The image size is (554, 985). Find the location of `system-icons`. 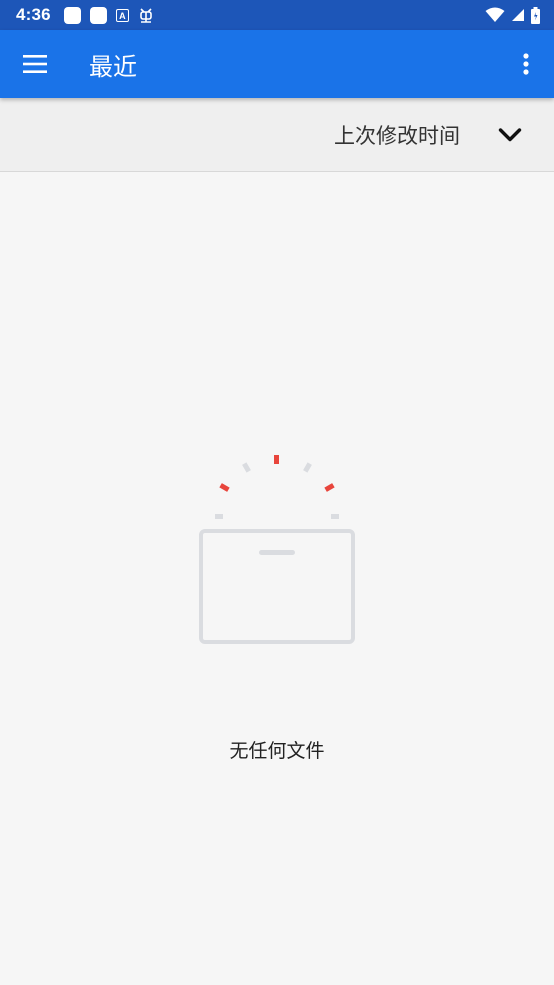

system-icons is located at coordinates (512, 15).